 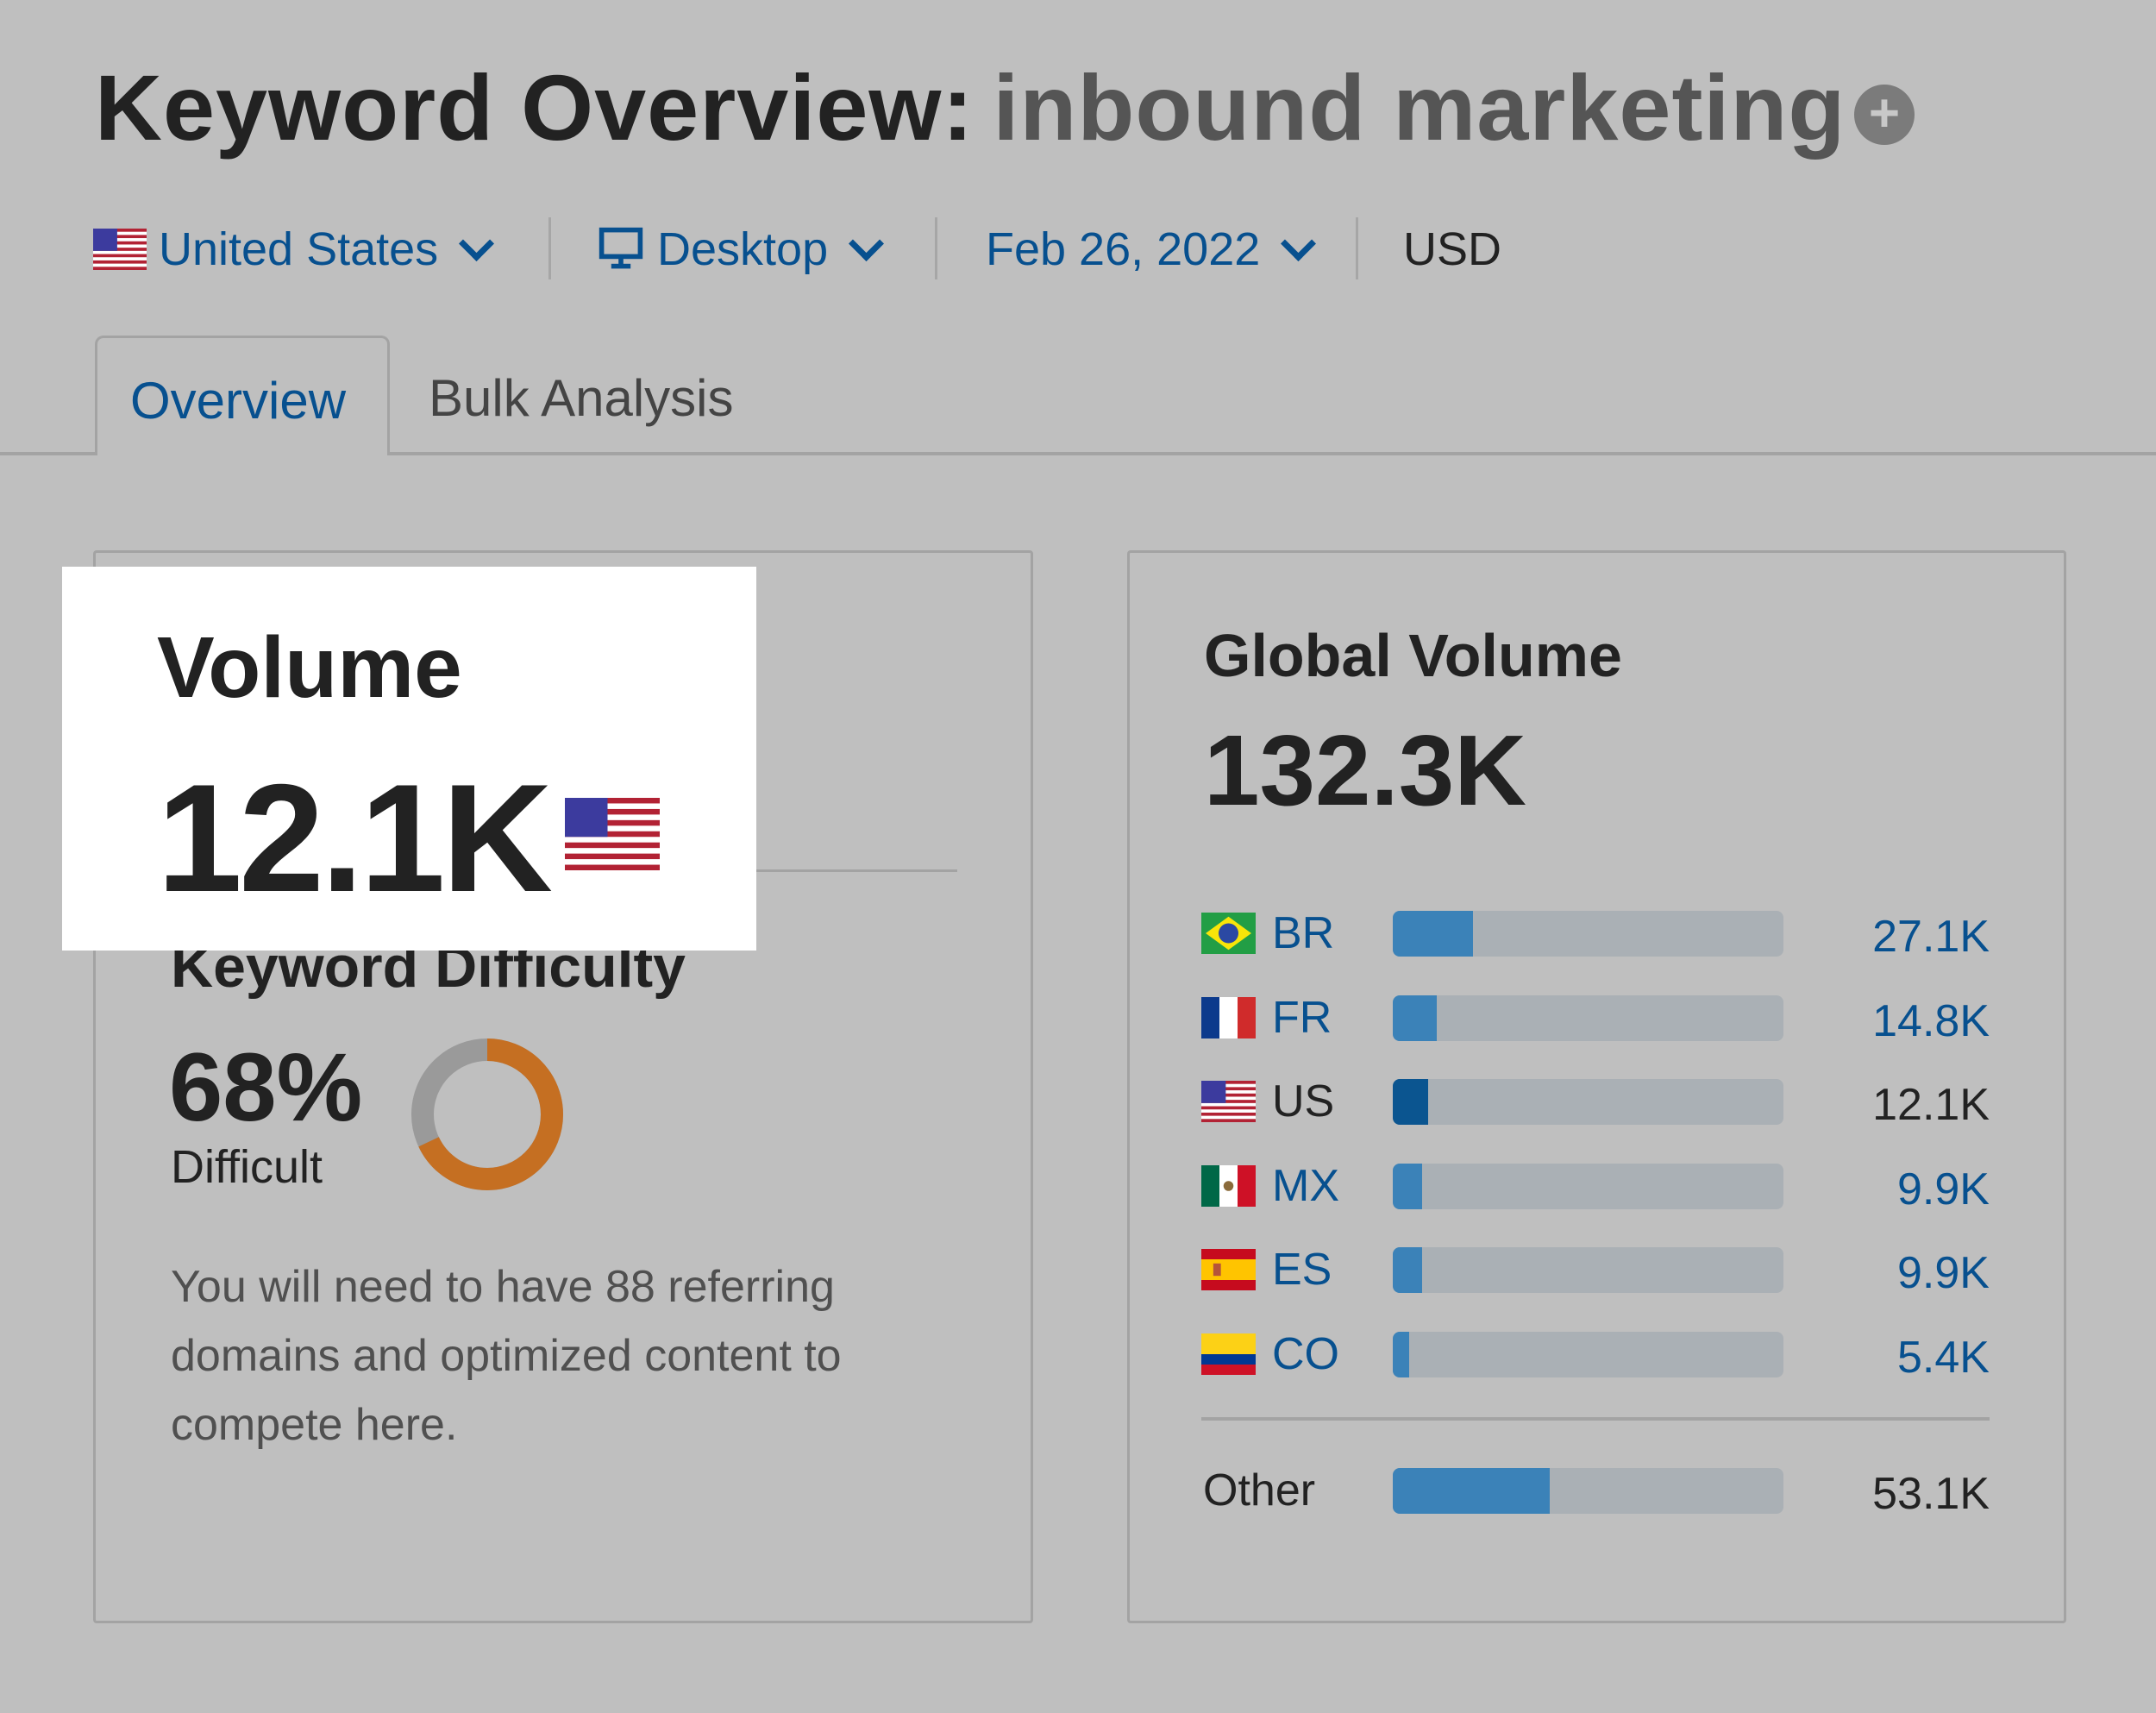 I want to click on date-selector: Feb 26, 2022, so click(x=1152, y=250).